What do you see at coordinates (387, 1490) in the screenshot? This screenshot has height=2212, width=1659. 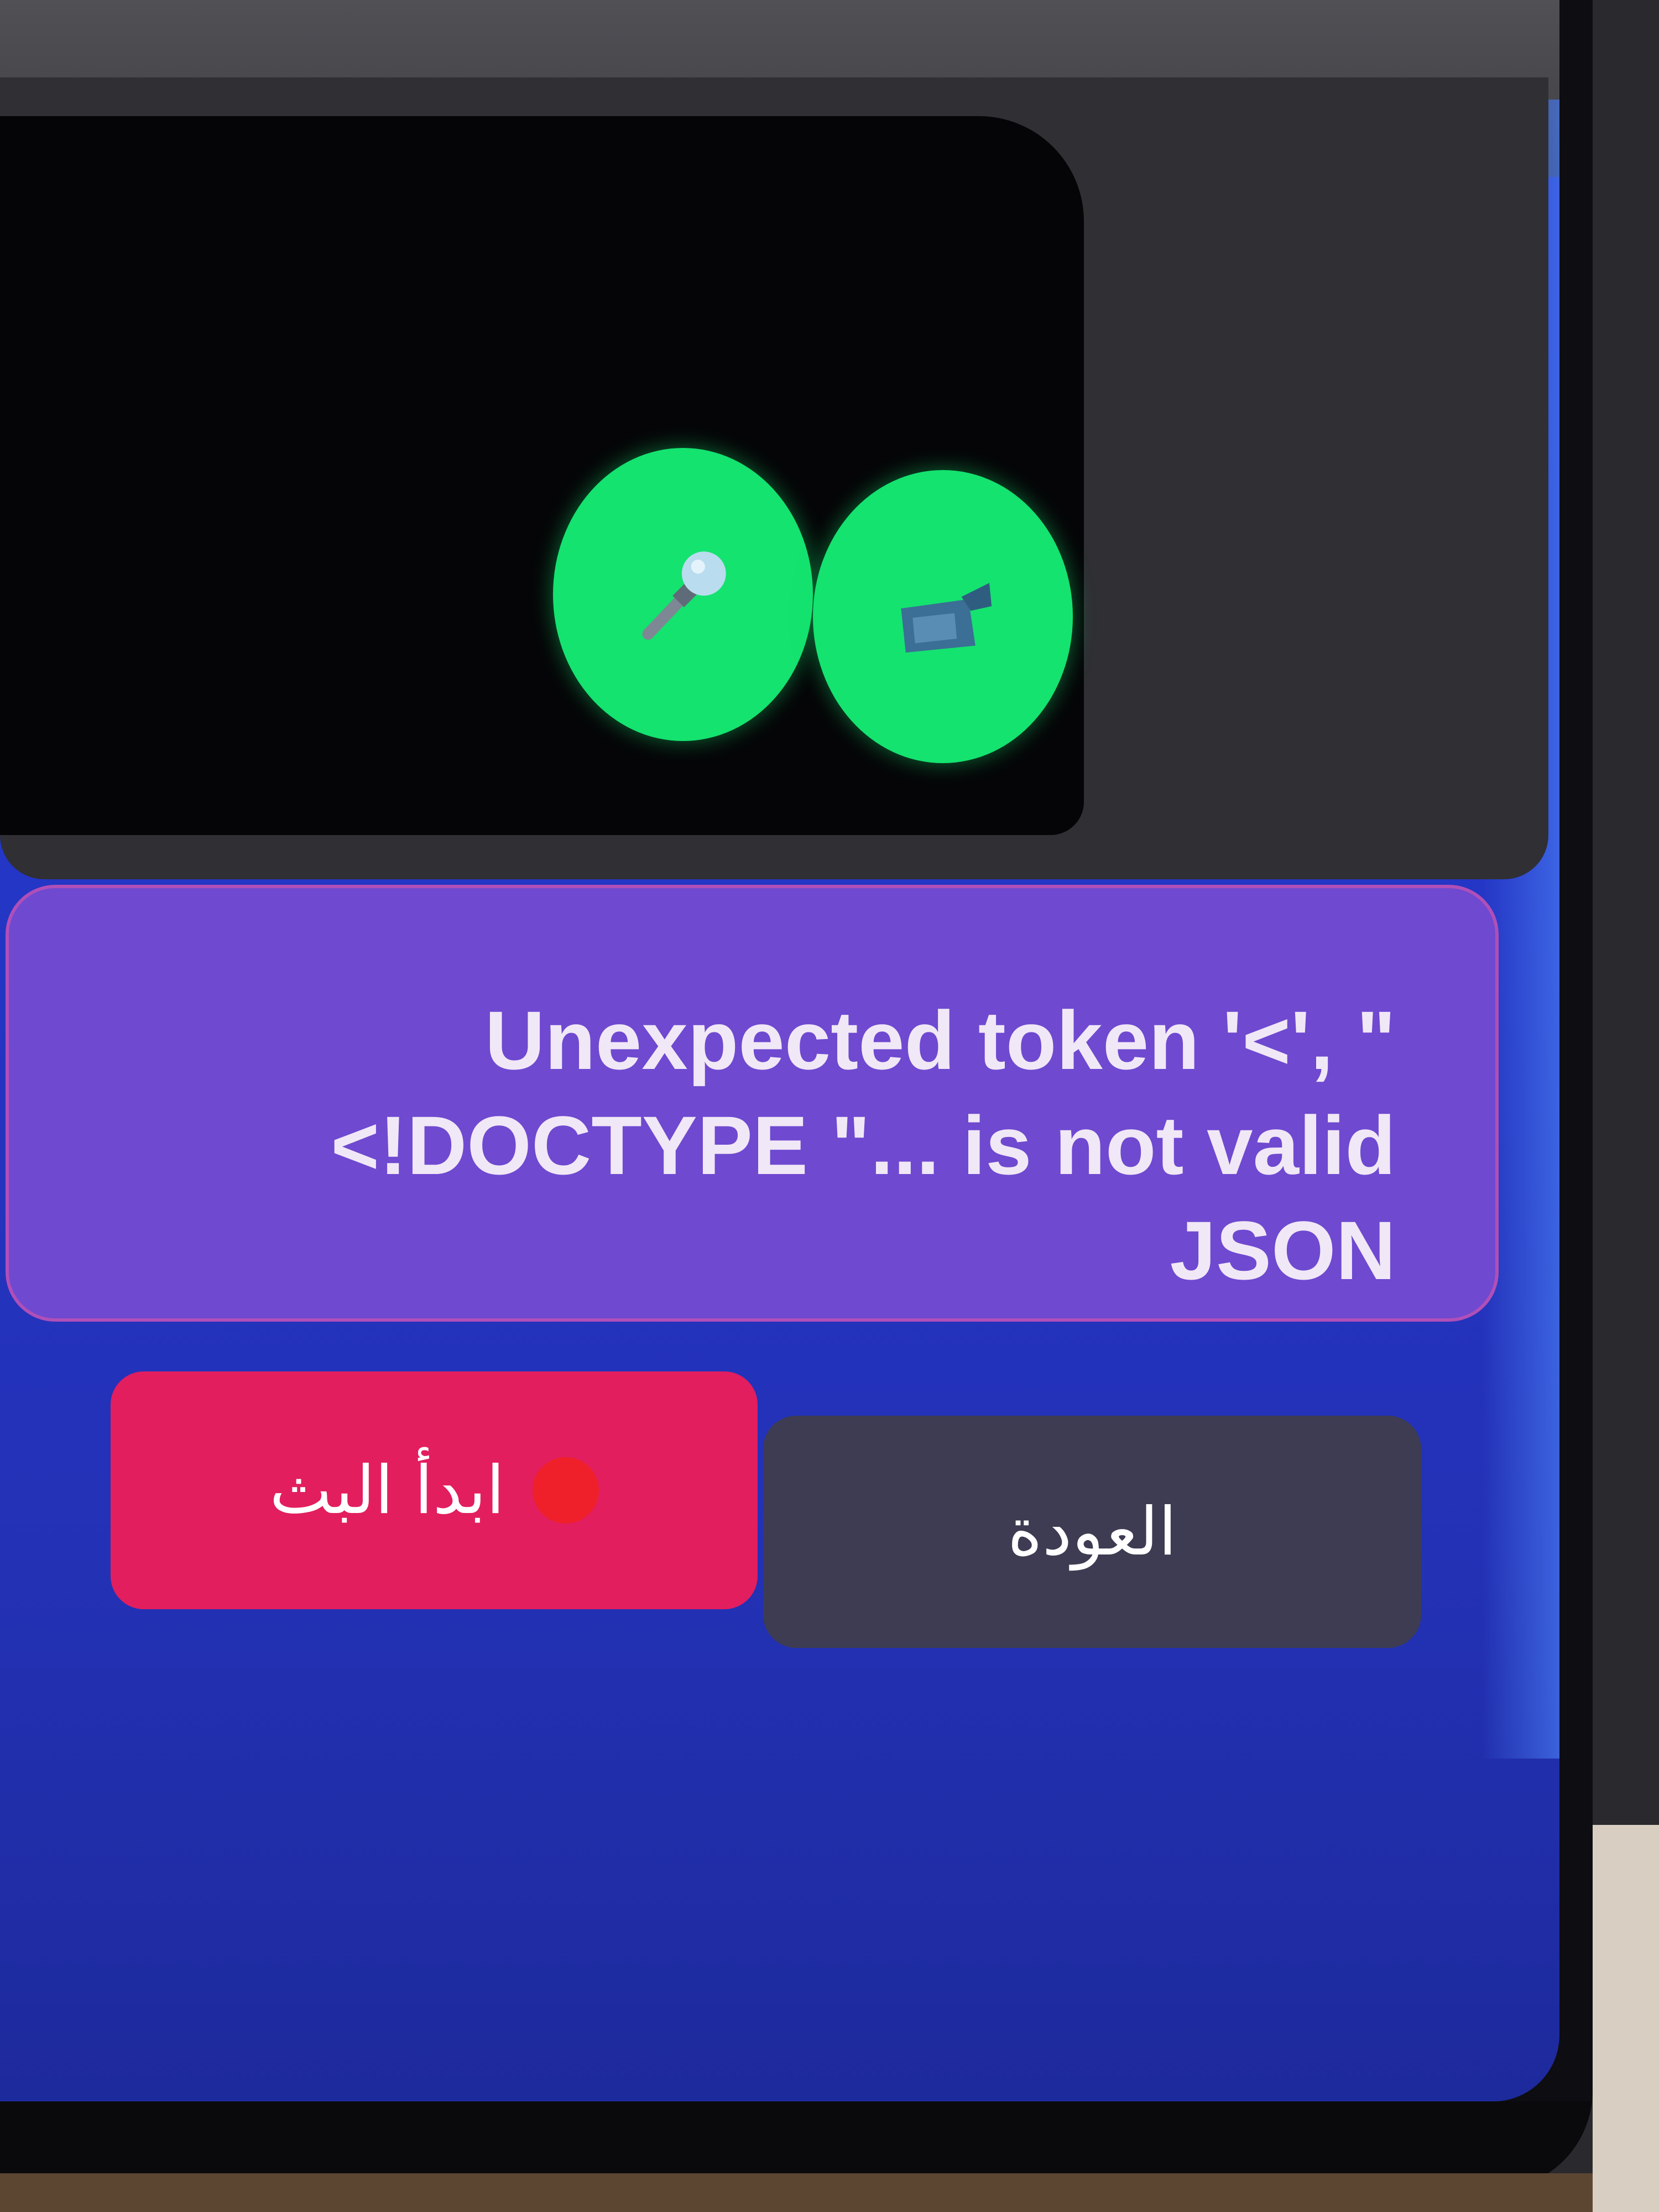 I see `start-broadcast-label: ابدأ البث` at bounding box center [387, 1490].